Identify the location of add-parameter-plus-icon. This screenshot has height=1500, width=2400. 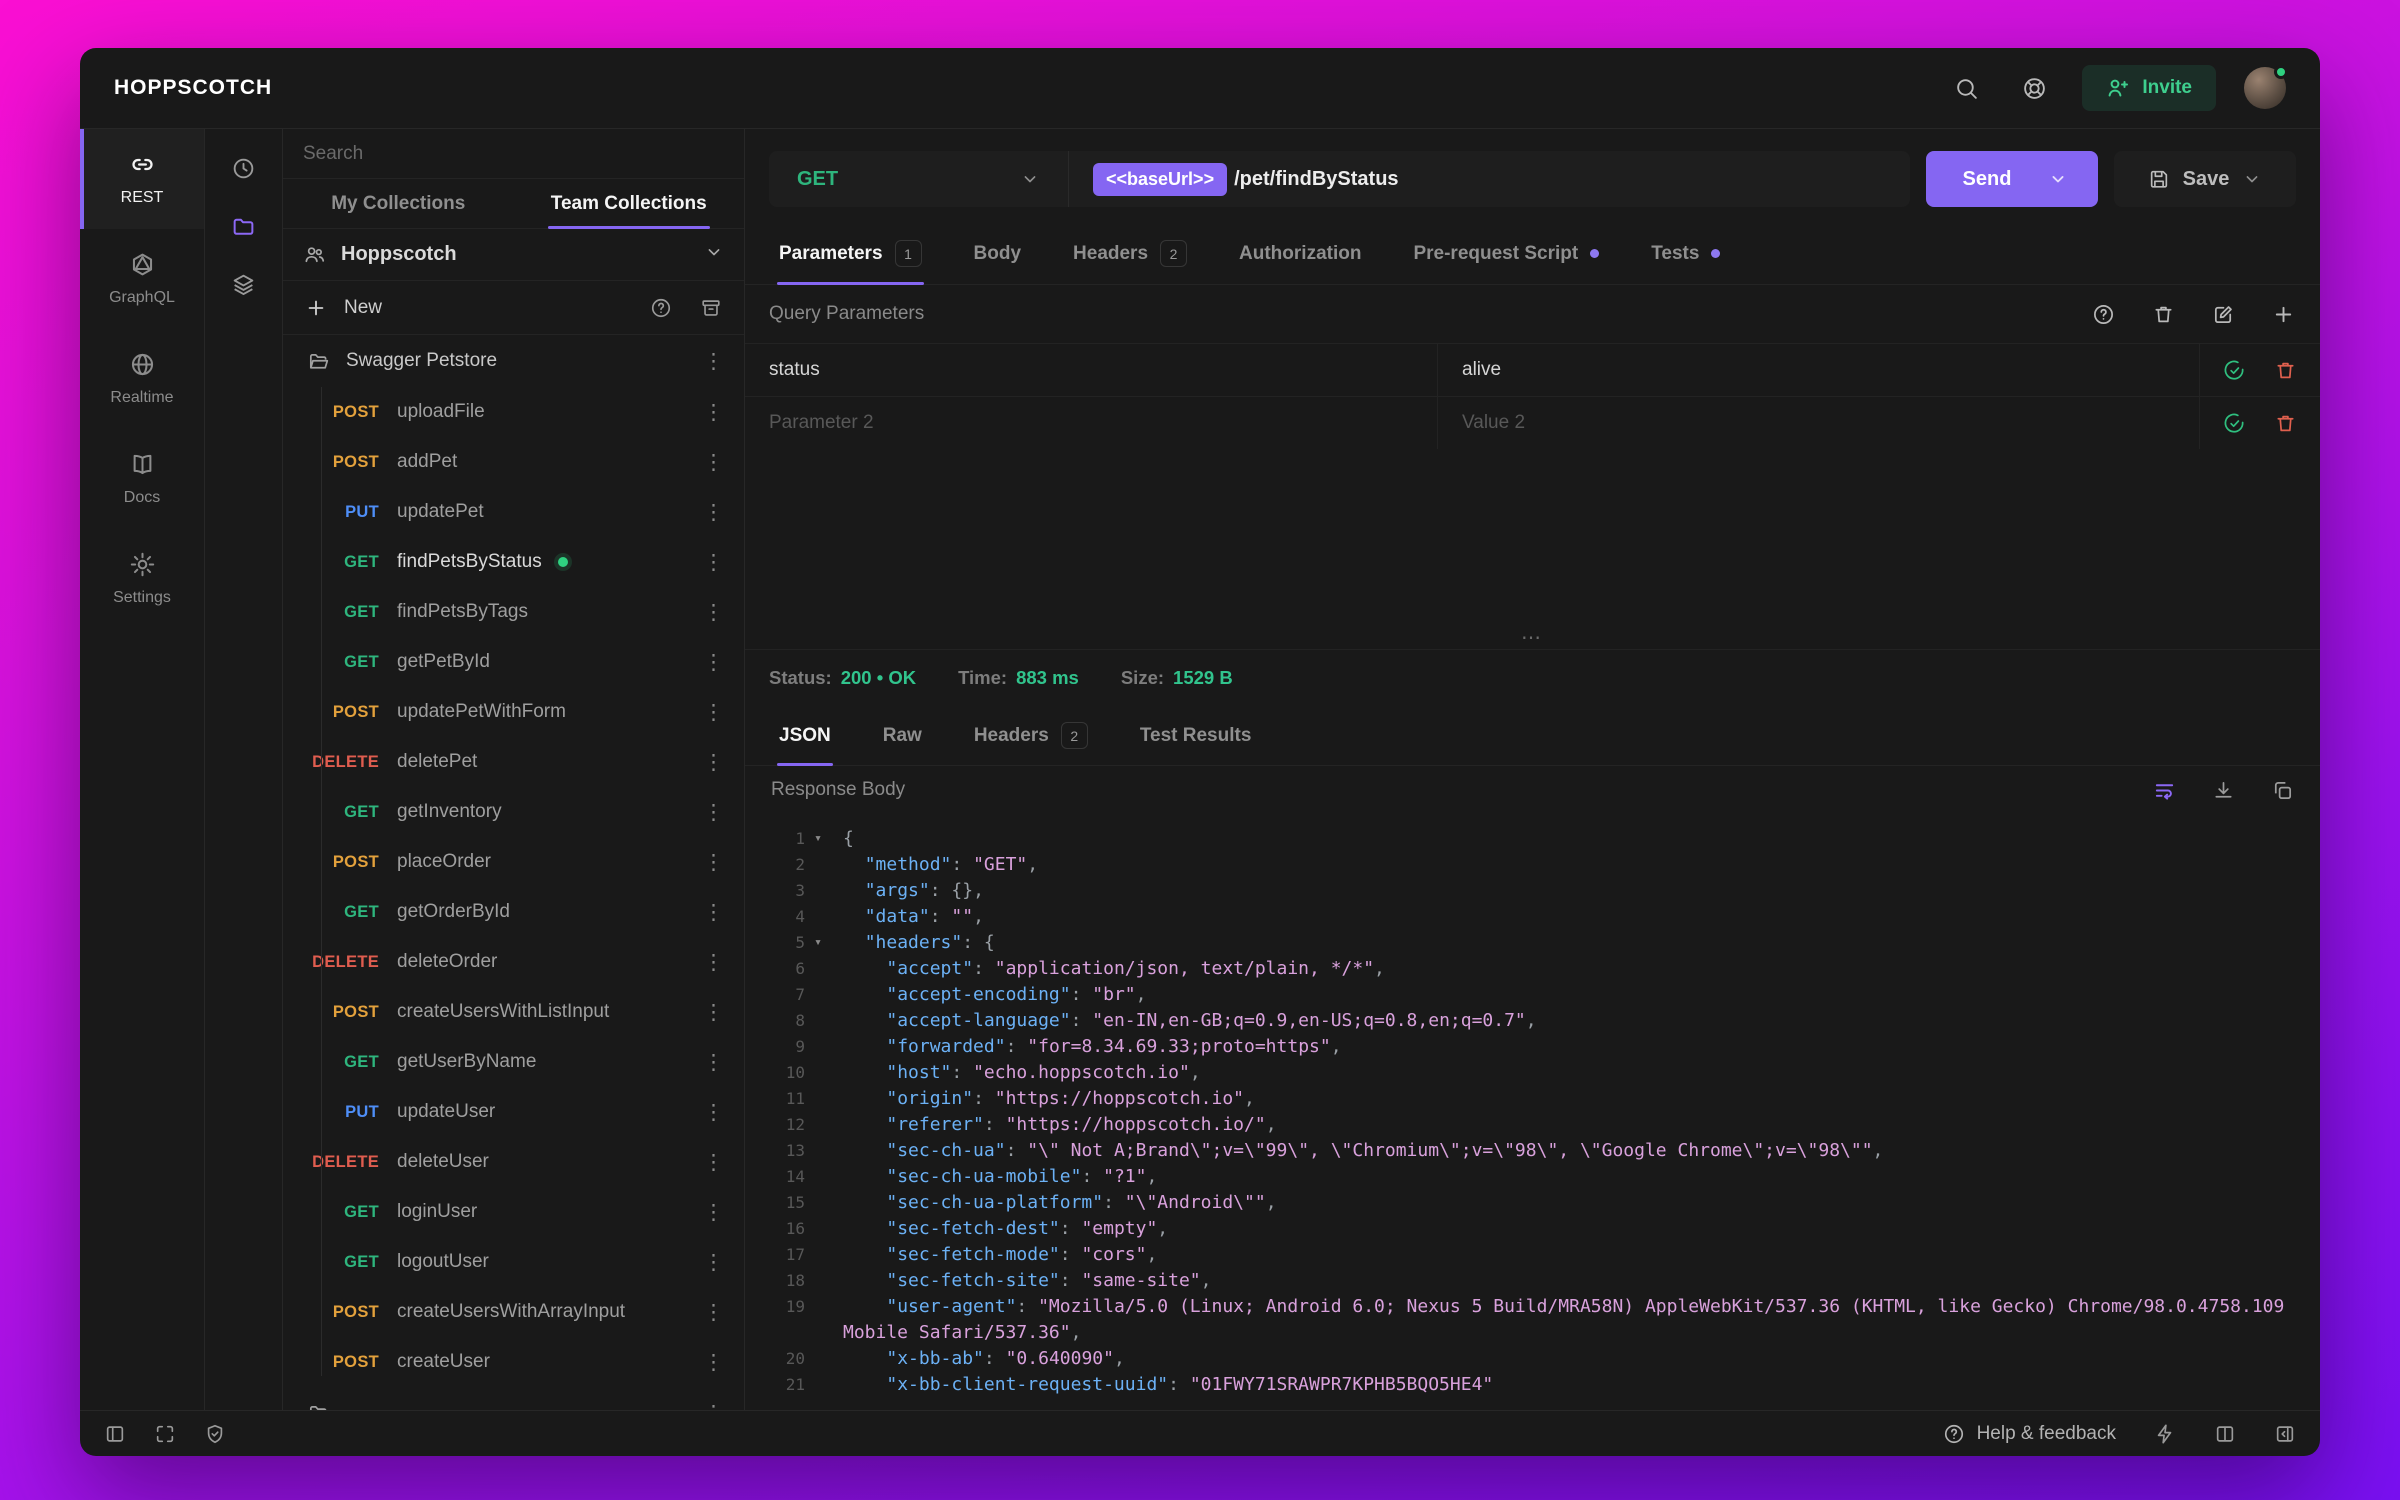
(2283, 314).